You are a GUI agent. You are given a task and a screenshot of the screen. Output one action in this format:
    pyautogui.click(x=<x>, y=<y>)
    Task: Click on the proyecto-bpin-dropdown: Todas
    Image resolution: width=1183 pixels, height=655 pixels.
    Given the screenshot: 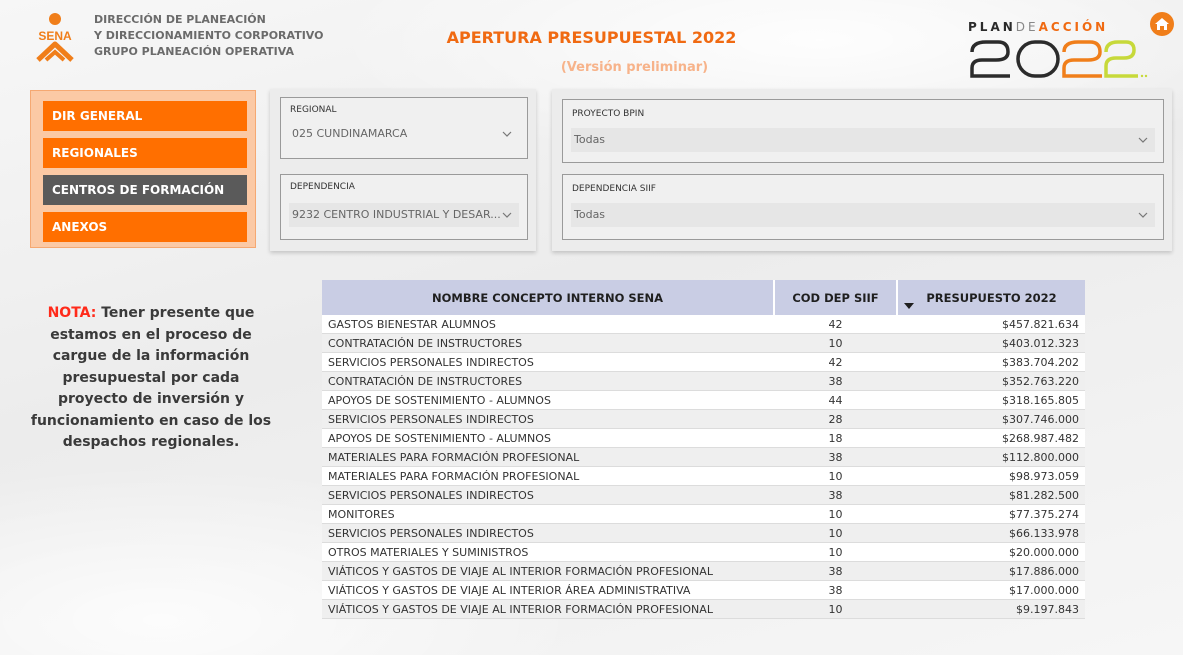 What is the action you would take?
    pyautogui.click(x=863, y=140)
    